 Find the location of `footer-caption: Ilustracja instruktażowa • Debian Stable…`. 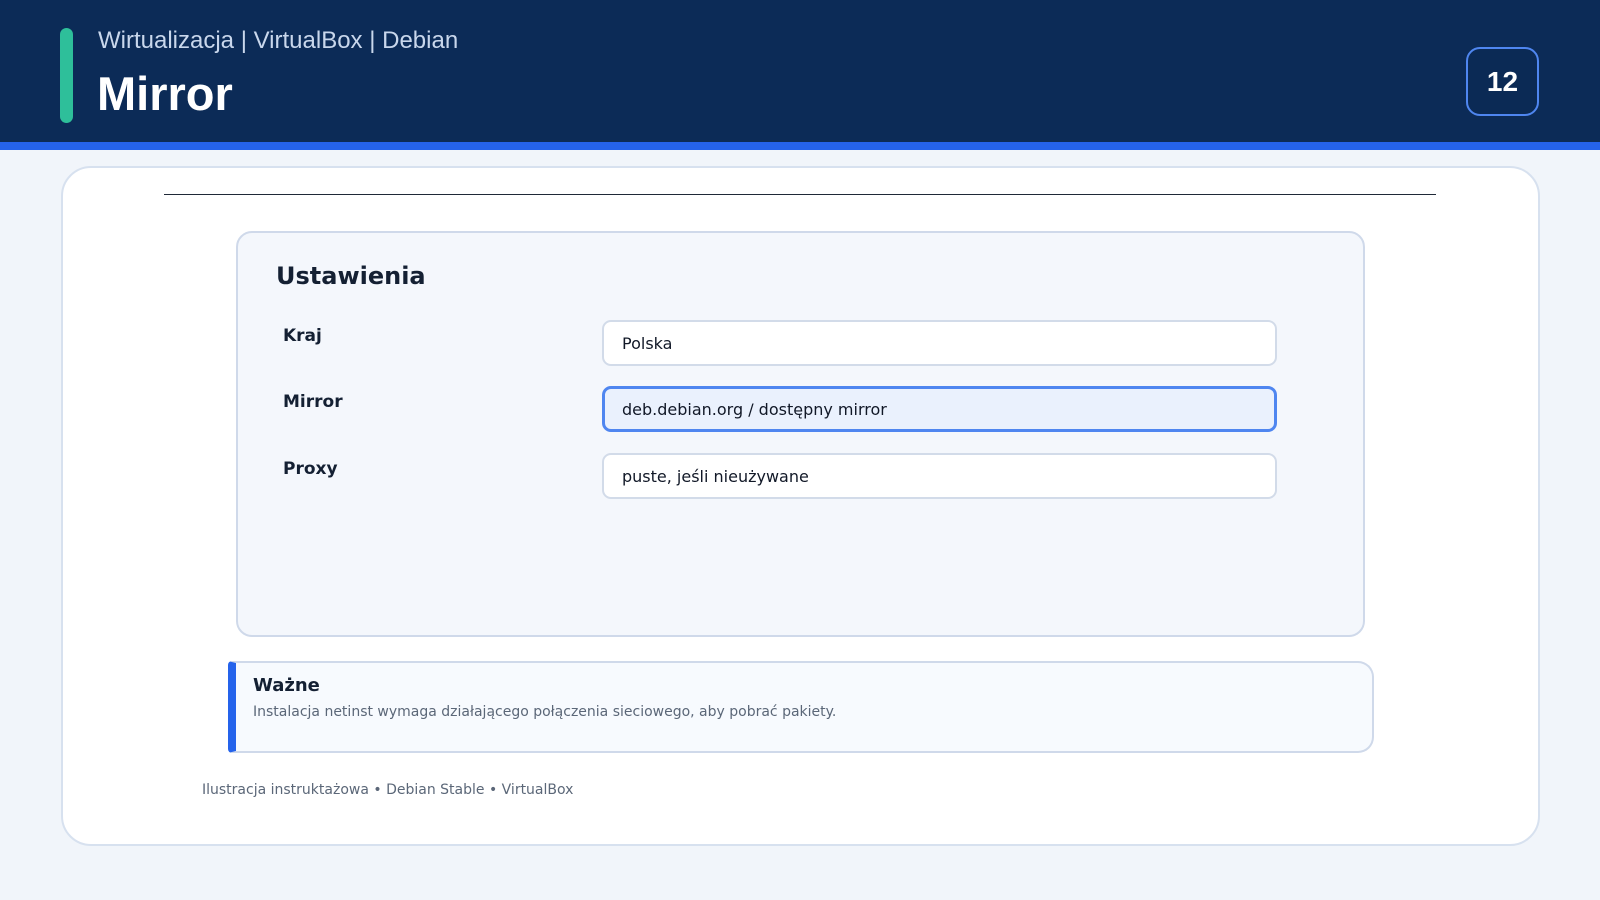

footer-caption: Ilustracja instruktażowa • Debian Stable… is located at coordinates (388, 790).